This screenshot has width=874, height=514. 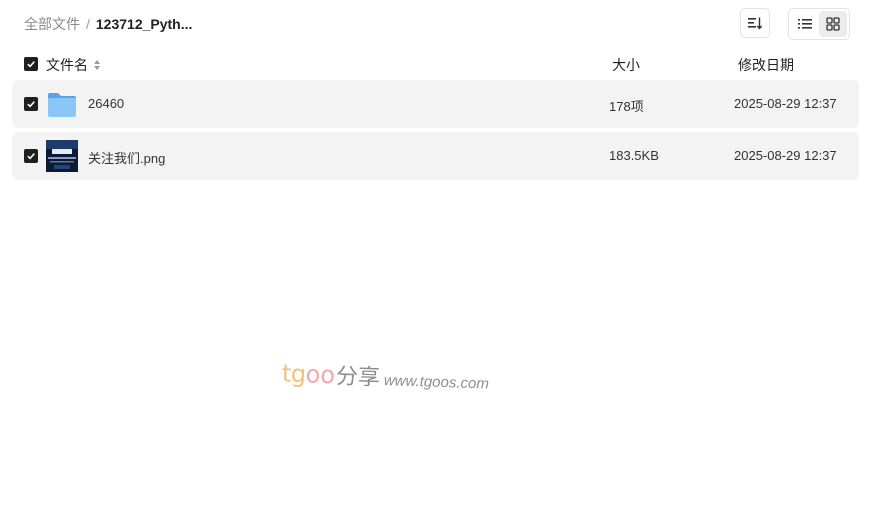 What do you see at coordinates (441, 64) in the screenshot?
I see `table-header: 文件名 大小 修改日期` at bounding box center [441, 64].